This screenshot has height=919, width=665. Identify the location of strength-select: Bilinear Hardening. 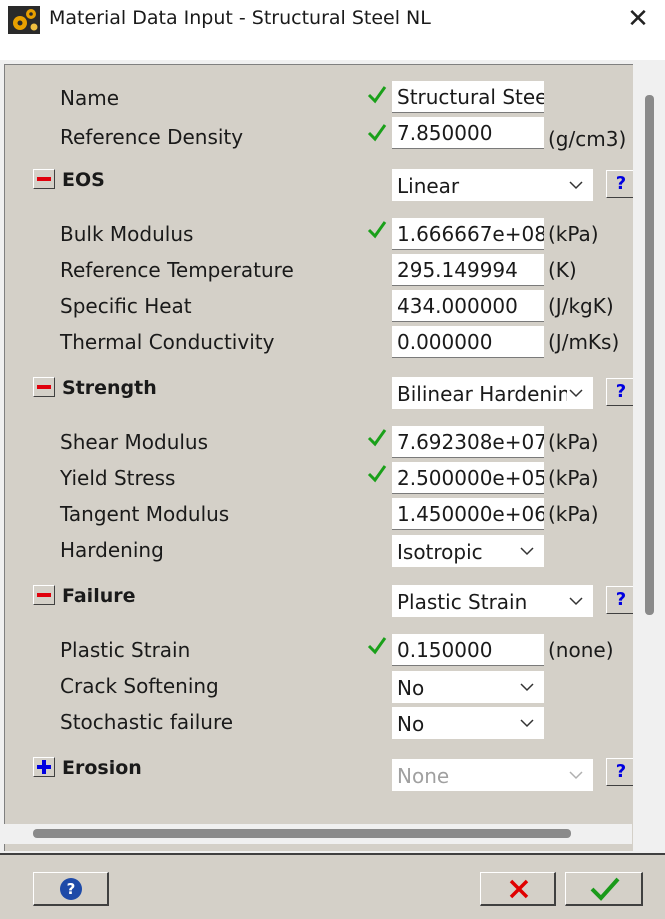
(492, 393).